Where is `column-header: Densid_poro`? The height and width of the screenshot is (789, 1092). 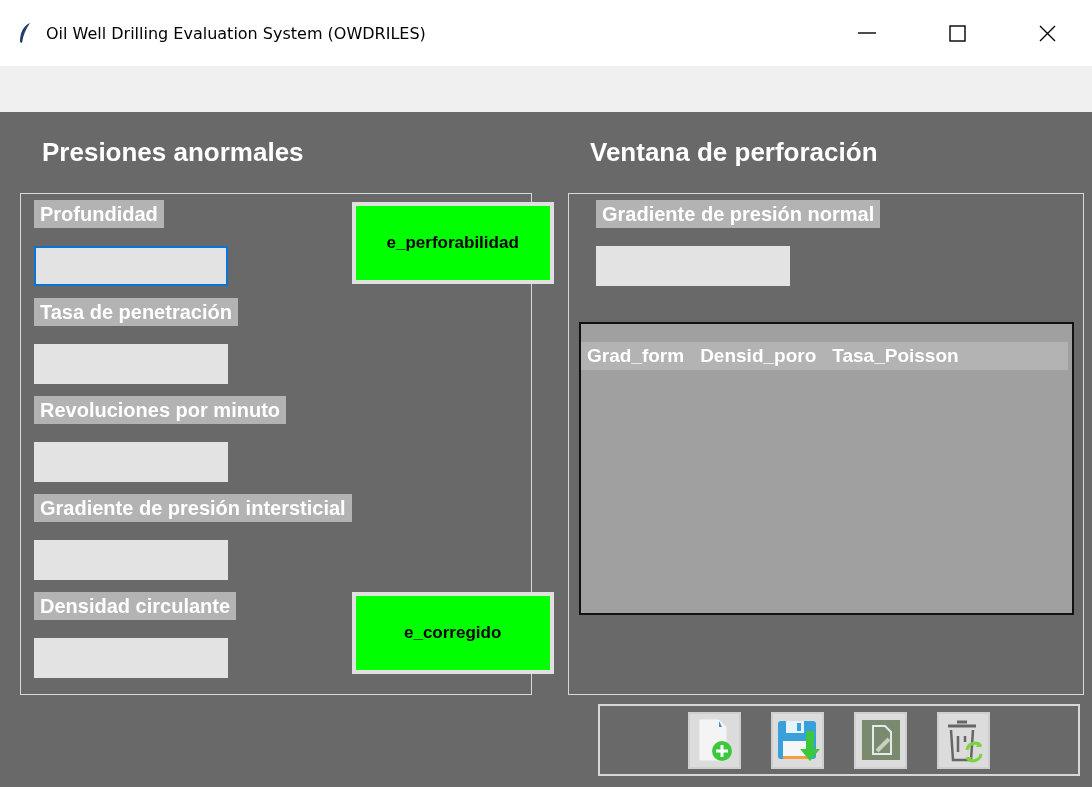 column-header: Densid_poro is located at coordinates (758, 356).